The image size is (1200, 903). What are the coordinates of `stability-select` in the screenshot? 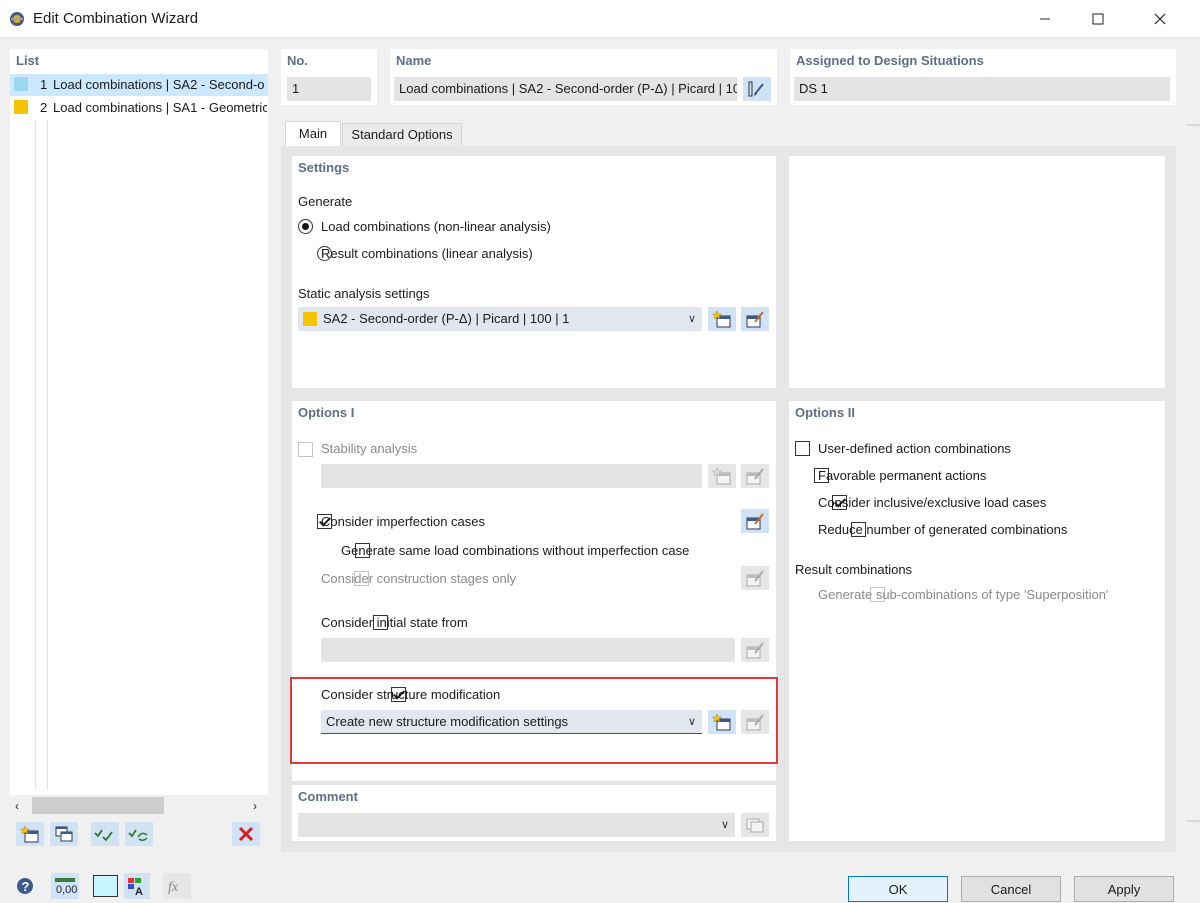 It's located at (511, 476).